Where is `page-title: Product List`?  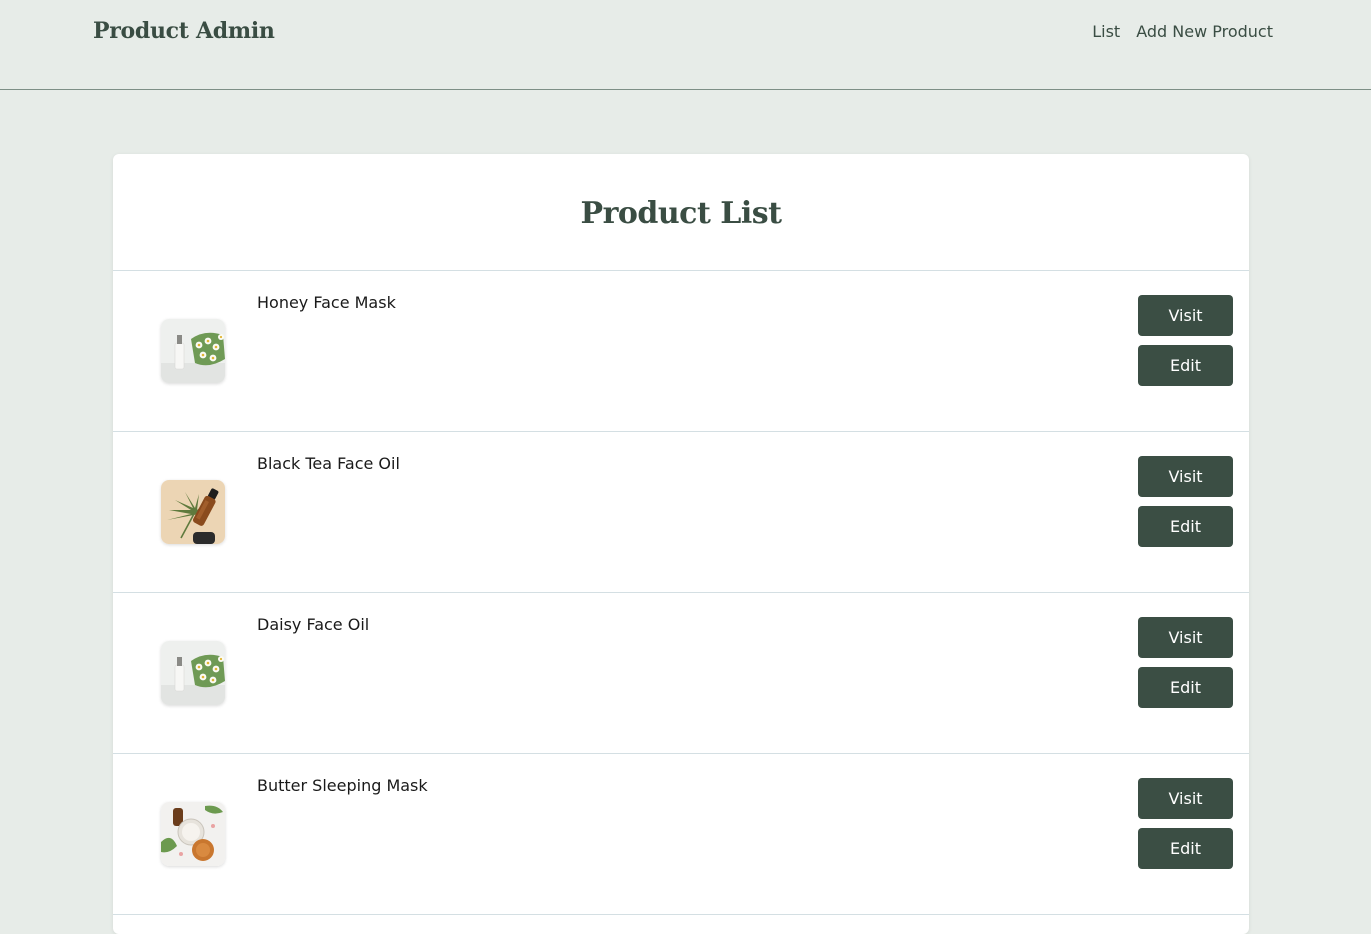 page-title: Product List is located at coordinates (681, 212).